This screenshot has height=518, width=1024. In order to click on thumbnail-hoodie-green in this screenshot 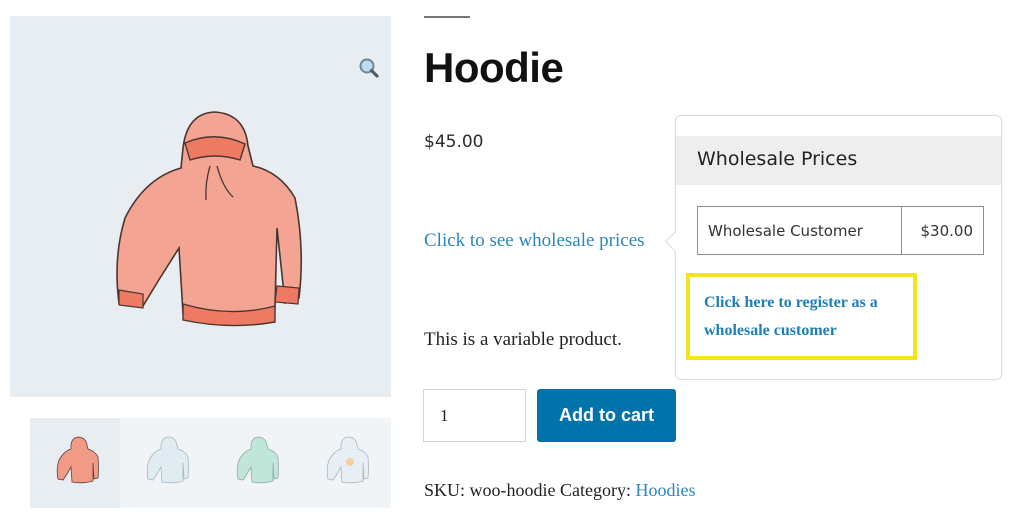, I will do `click(255, 463)`.